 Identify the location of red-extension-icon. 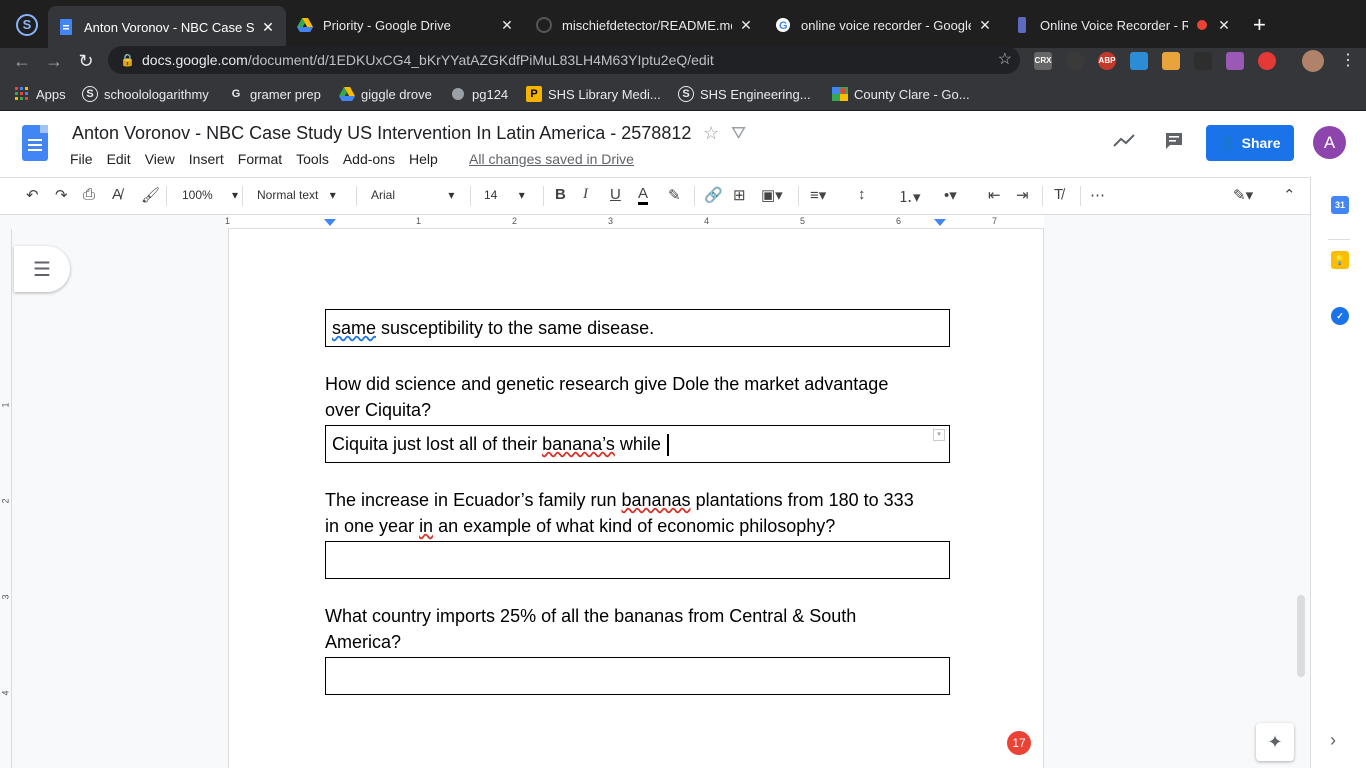
(1267, 61).